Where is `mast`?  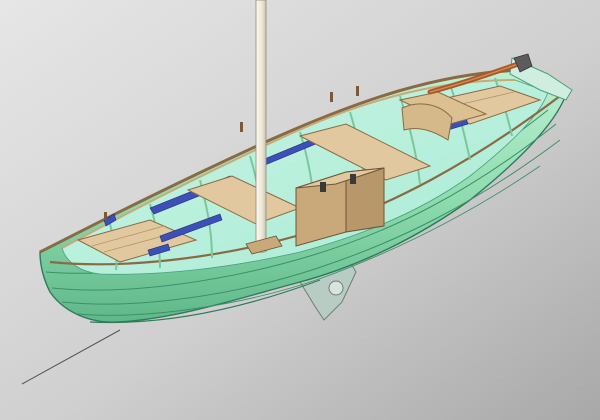
mast is located at coordinates (261, 126).